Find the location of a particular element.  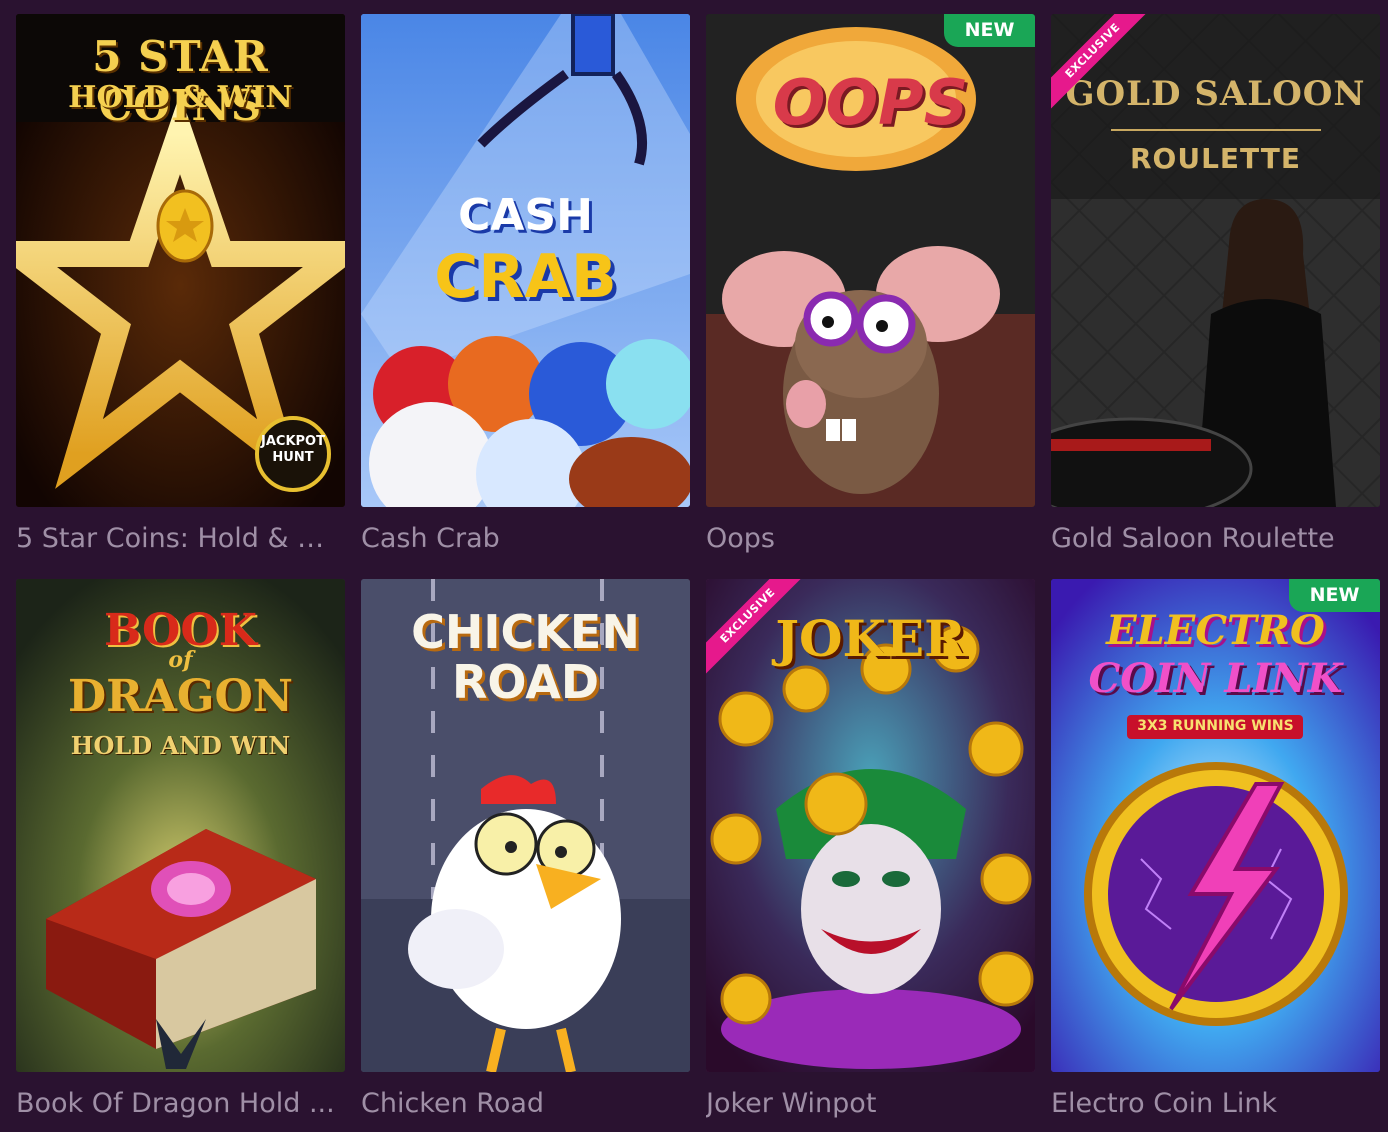

art-subtitle: HOLD & WIN is located at coordinates (180, 97).